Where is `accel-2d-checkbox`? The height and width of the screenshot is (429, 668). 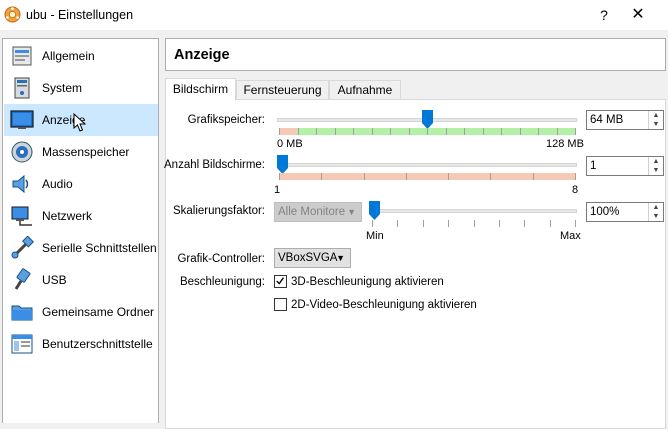
accel-2d-checkbox is located at coordinates (280, 304).